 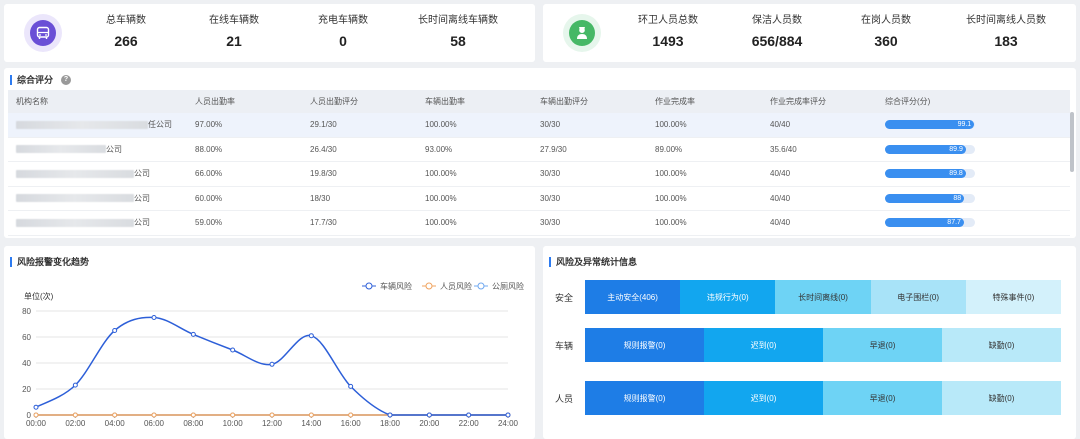 I want to click on column-header: 作业完成率评分, so click(x=819, y=101).